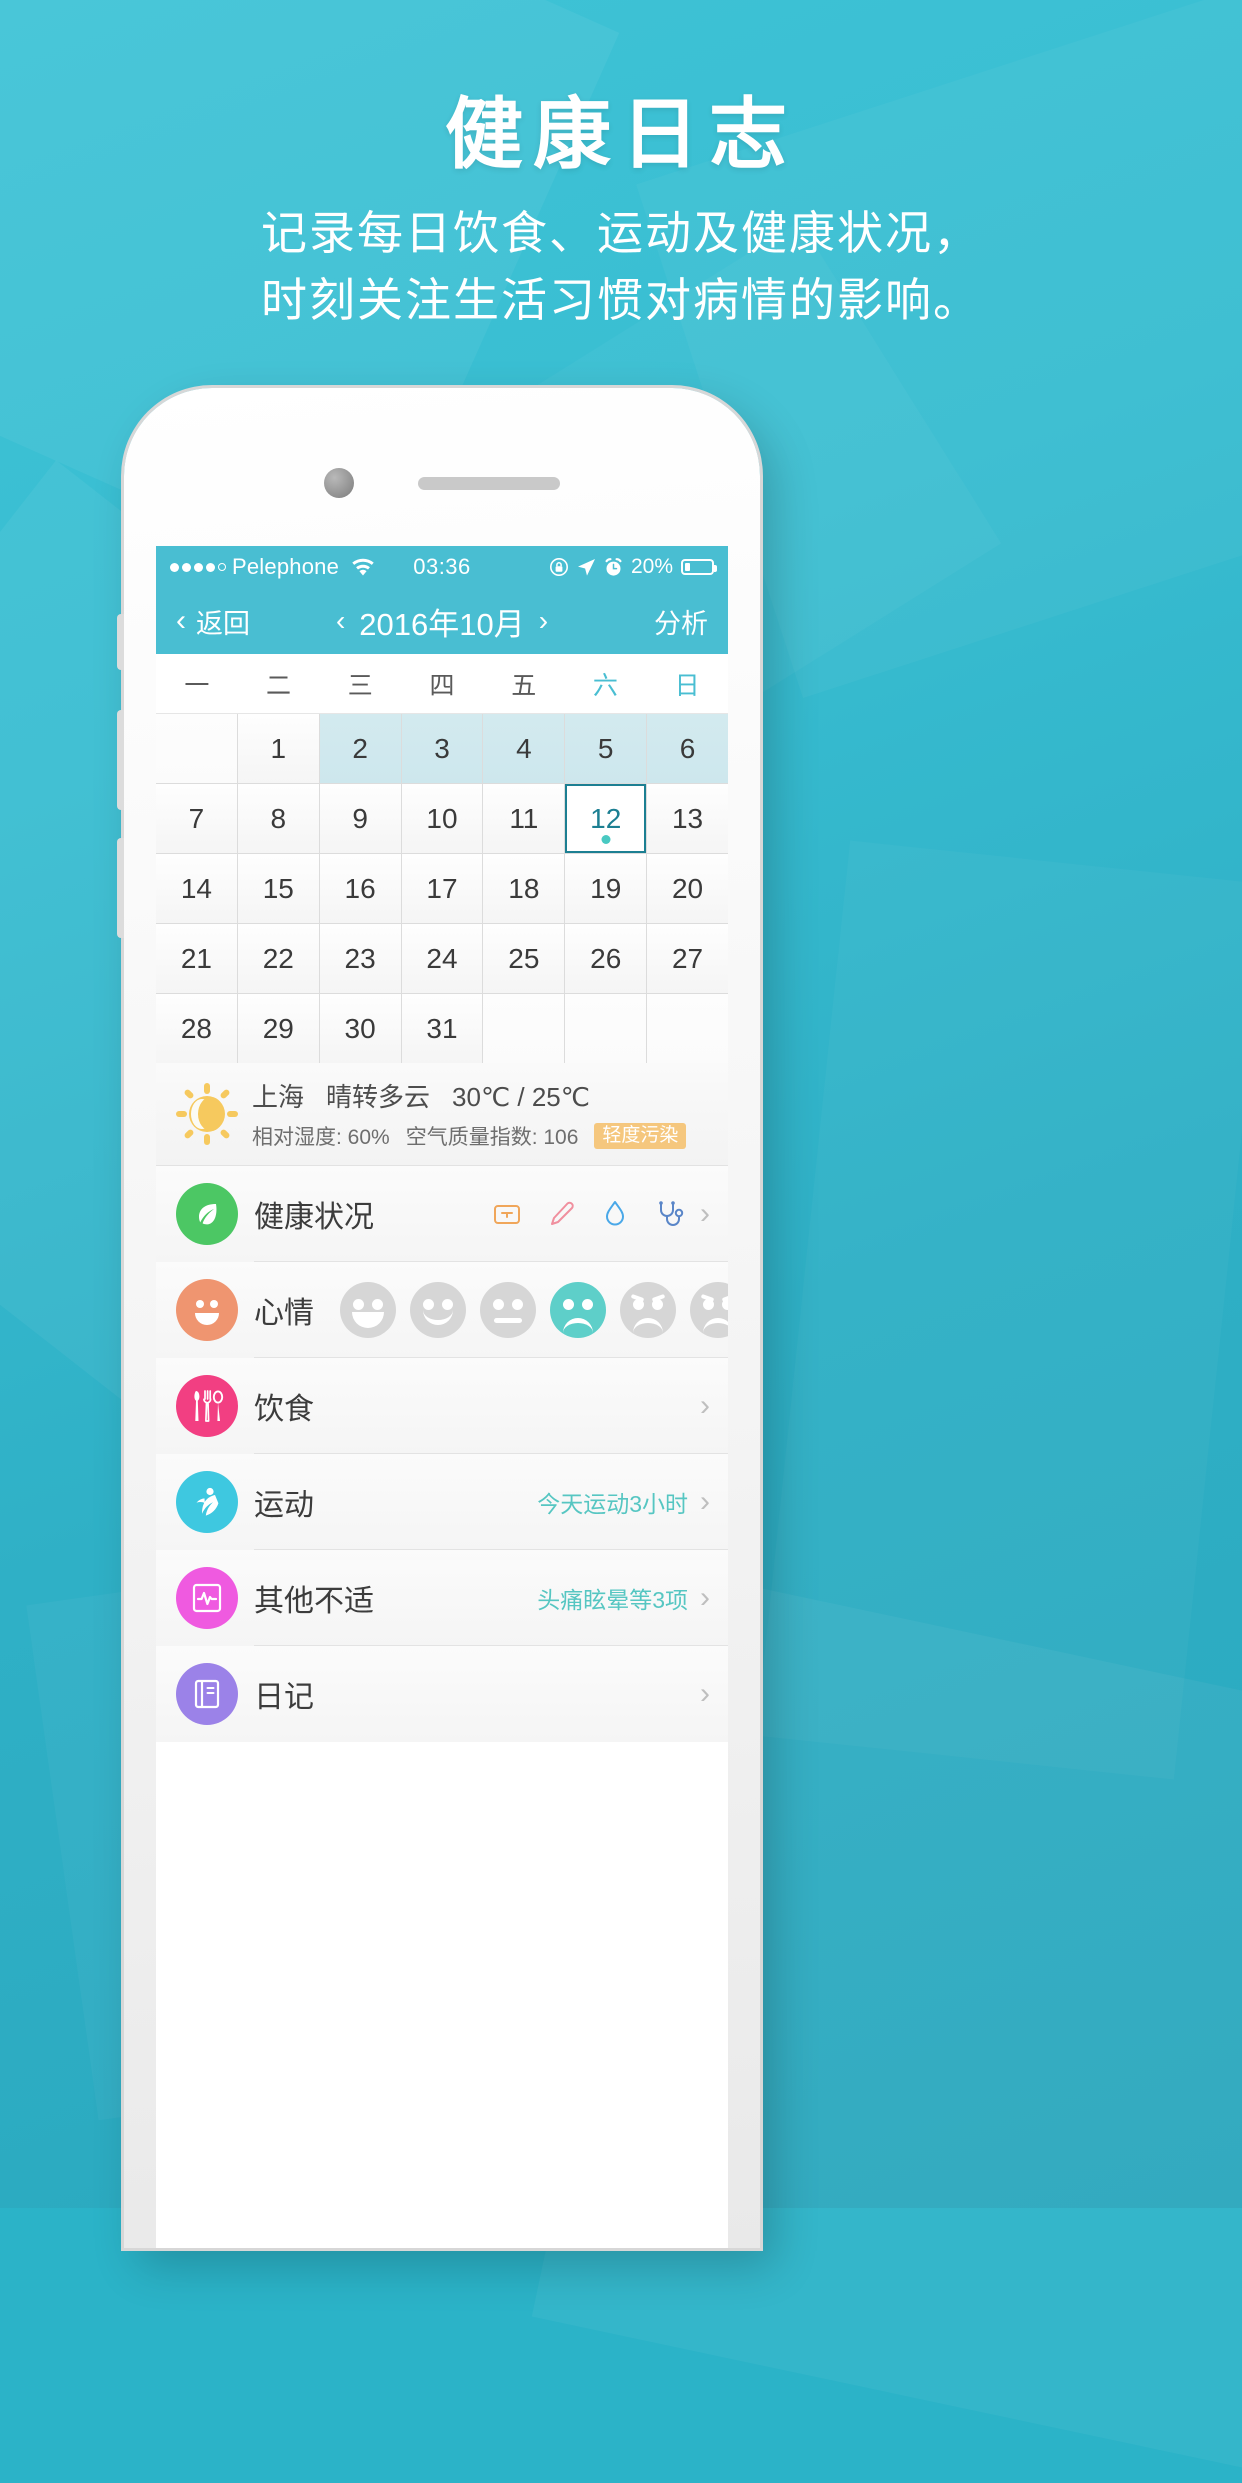 The height and width of the screenshot is (2483, 1242). What do you see at coordinates (615, 1214) in the screenshot?
I see `blood-drop-icon` at bounding box center [615, 1214].